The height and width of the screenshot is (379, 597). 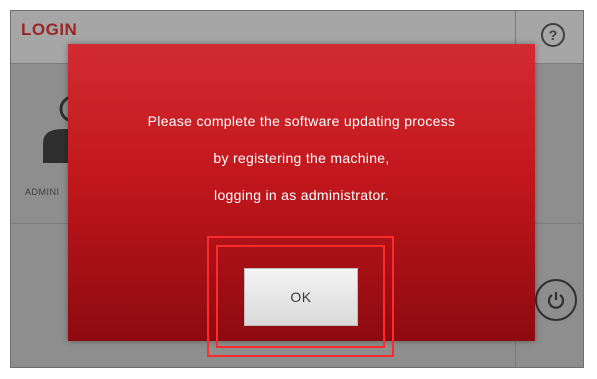 What do you see at coordinates (45, 143) in the screenshot?
I see `user-tile-administrator: ADMINI` at bounding box center [45, 143].